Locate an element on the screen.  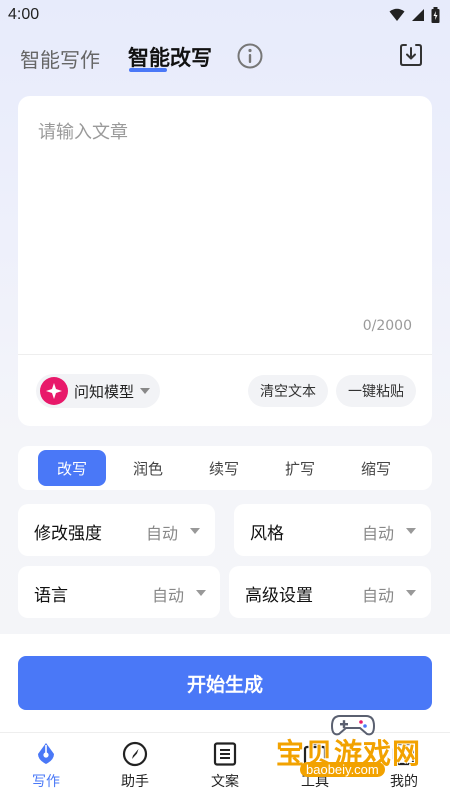
style-select: 风格 自动 is located at coordinates (332, 530).